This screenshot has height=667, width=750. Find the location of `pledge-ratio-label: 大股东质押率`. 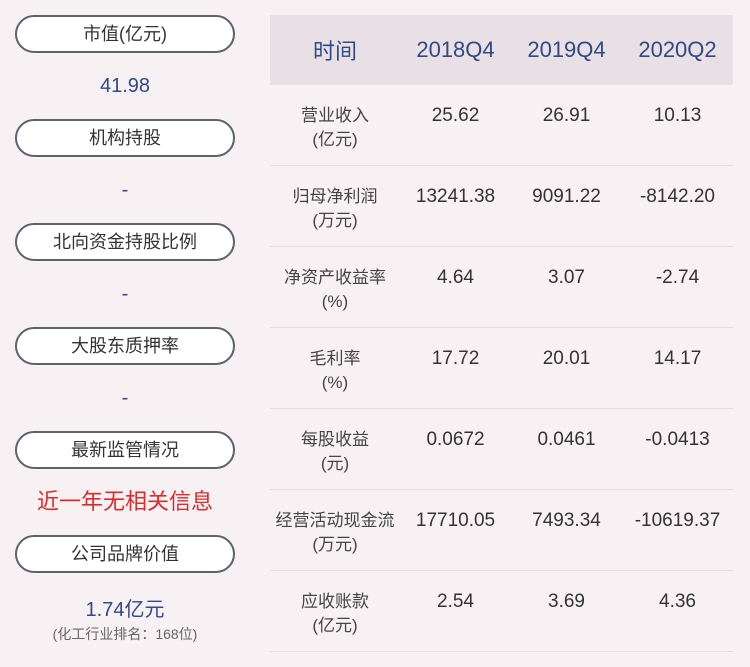

pledge-ratio-label: 大股东质押率 is located at coordinates (125, 346).